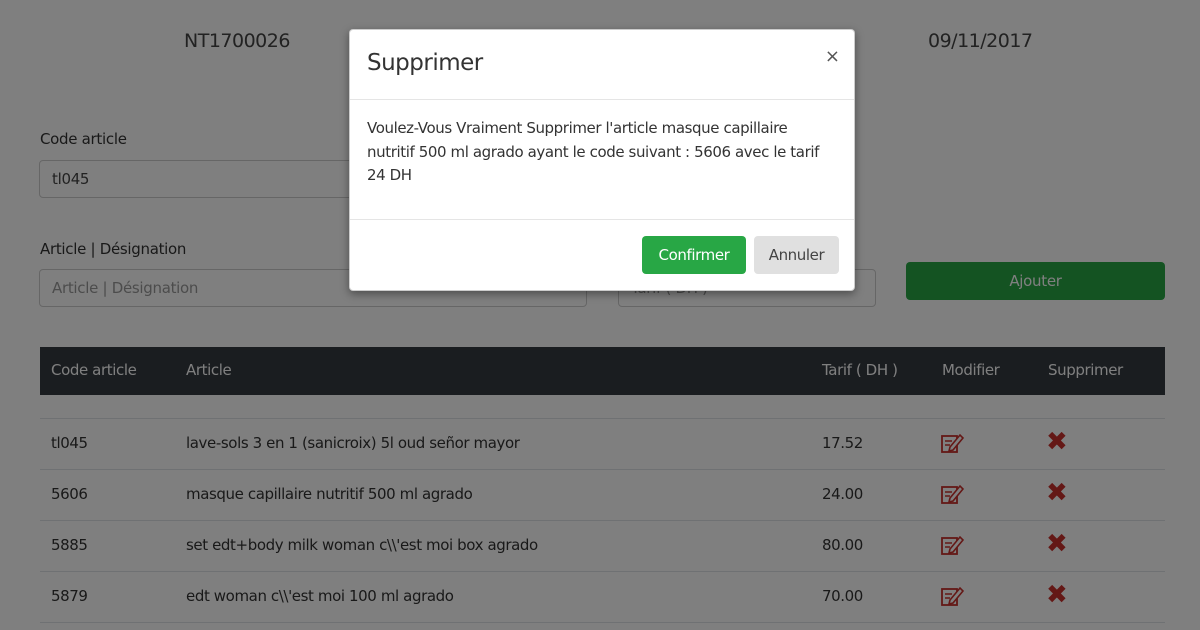 The image size is (1200, 630). What do you see at coordinates (602, 255) in the screenshot?
I see `modal-footer: Confirmer Annuler` at bounding box center [602, 255].